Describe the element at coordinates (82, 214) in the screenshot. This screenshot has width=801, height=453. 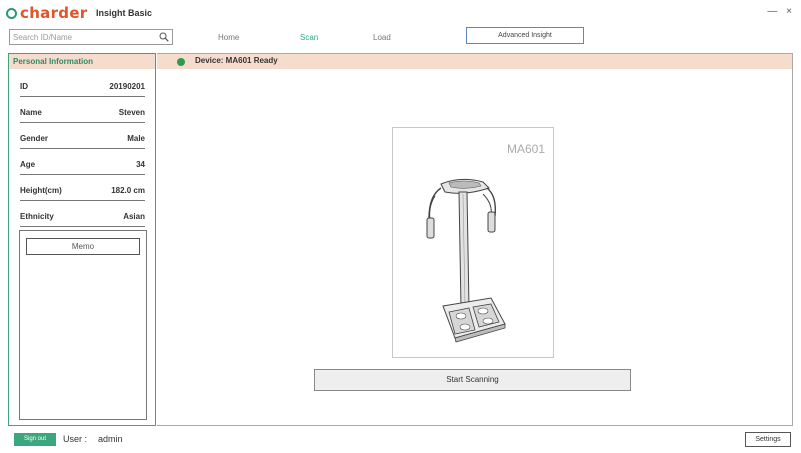
I see `info-row-ethnicity: Ethnicity Asian` at that location.